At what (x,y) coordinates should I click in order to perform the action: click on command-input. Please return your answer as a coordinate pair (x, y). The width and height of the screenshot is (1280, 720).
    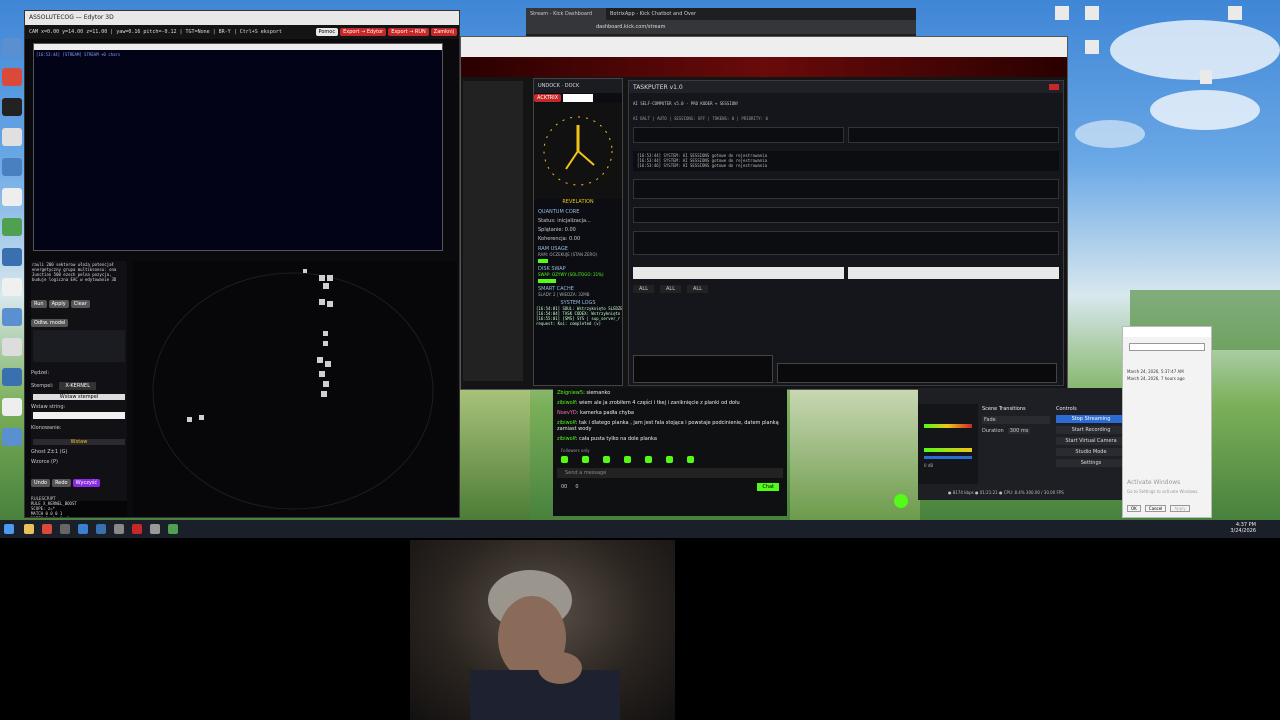
    Looking at the image, I should click on (953, 273).